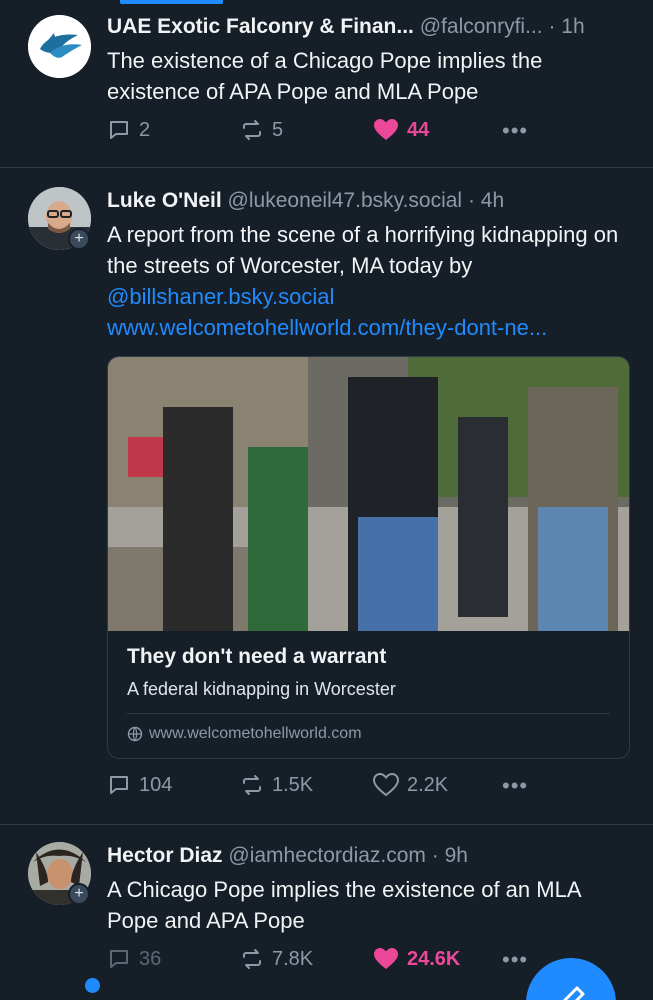 The height and width of the screenshot is (1000, 653). What do you see at coordinates (327, 855) in the screenshot?
I see `author-handle: @iamhectordiaz.com` at bounding box center [327, 855].